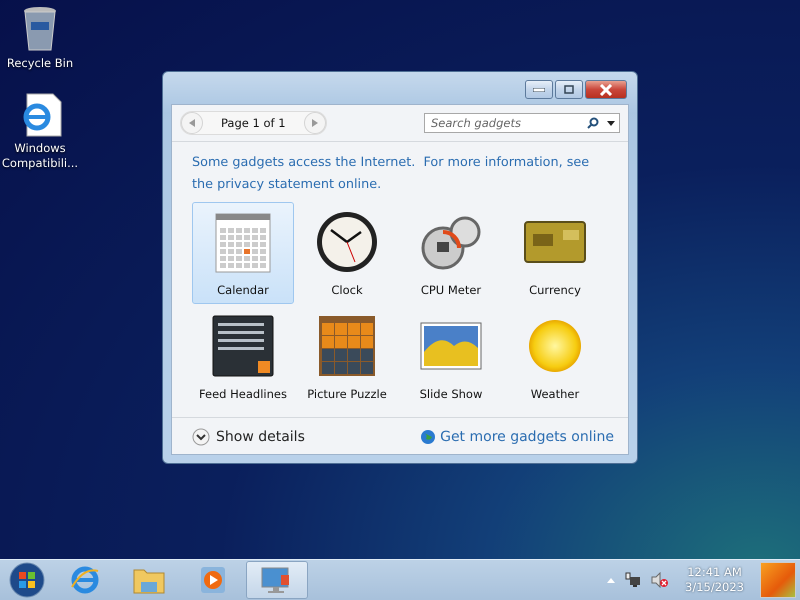  I want to click on internet-notice: Some gadgets access the Internet. For more information, see the privacy statement online., so click(391, 174).